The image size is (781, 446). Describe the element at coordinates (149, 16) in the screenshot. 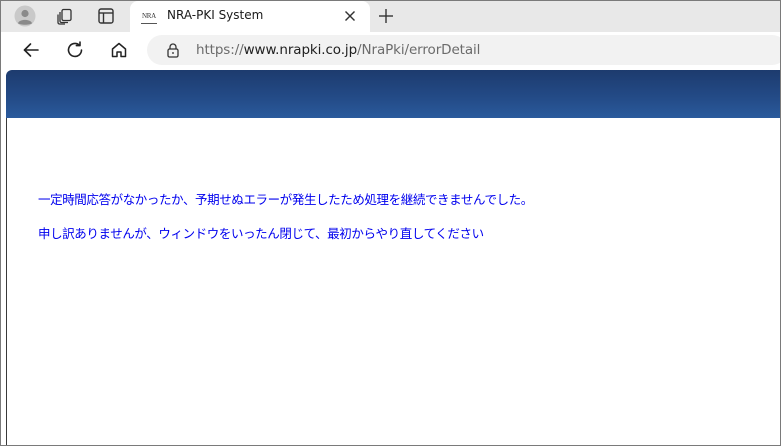

I see `site-favicon-icon: NRA` at that location.